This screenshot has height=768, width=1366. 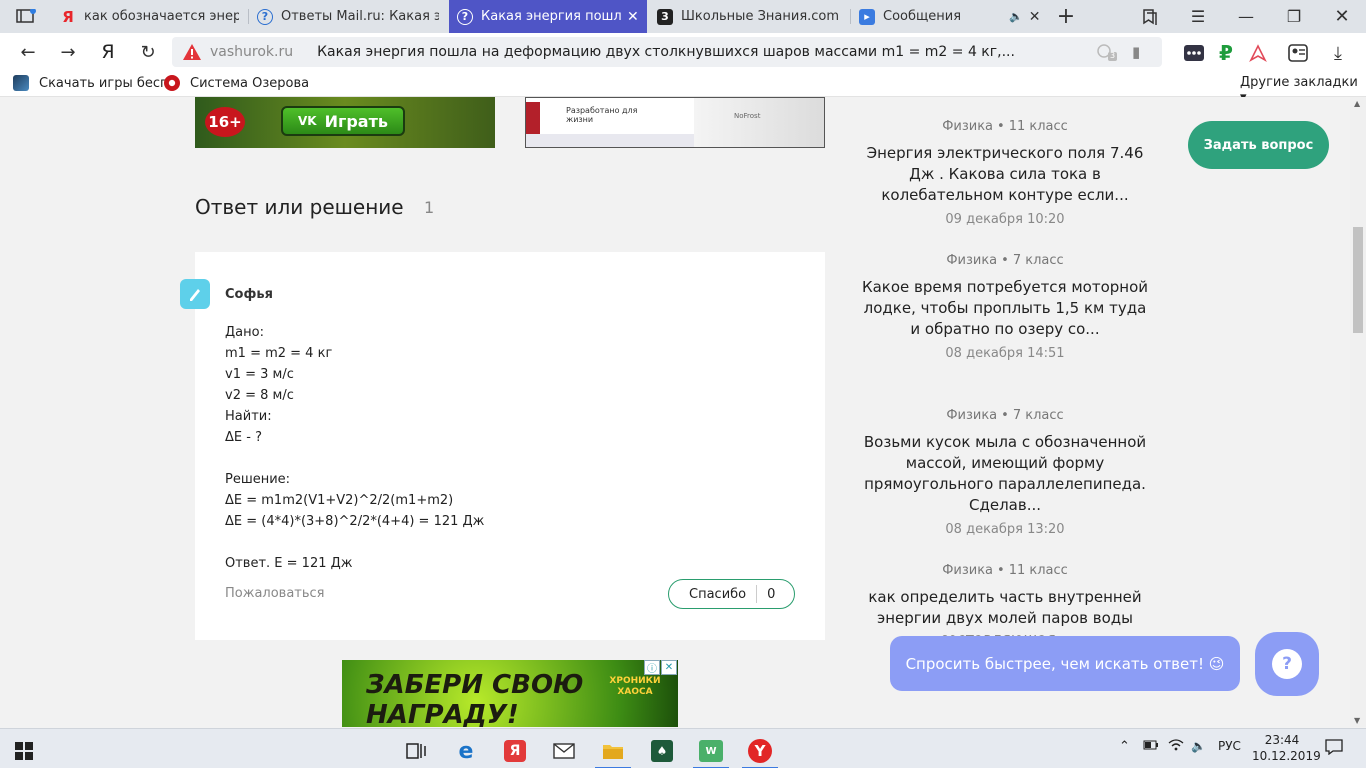 I want to click on scroll-thumb, so click(x=1358, y=280).